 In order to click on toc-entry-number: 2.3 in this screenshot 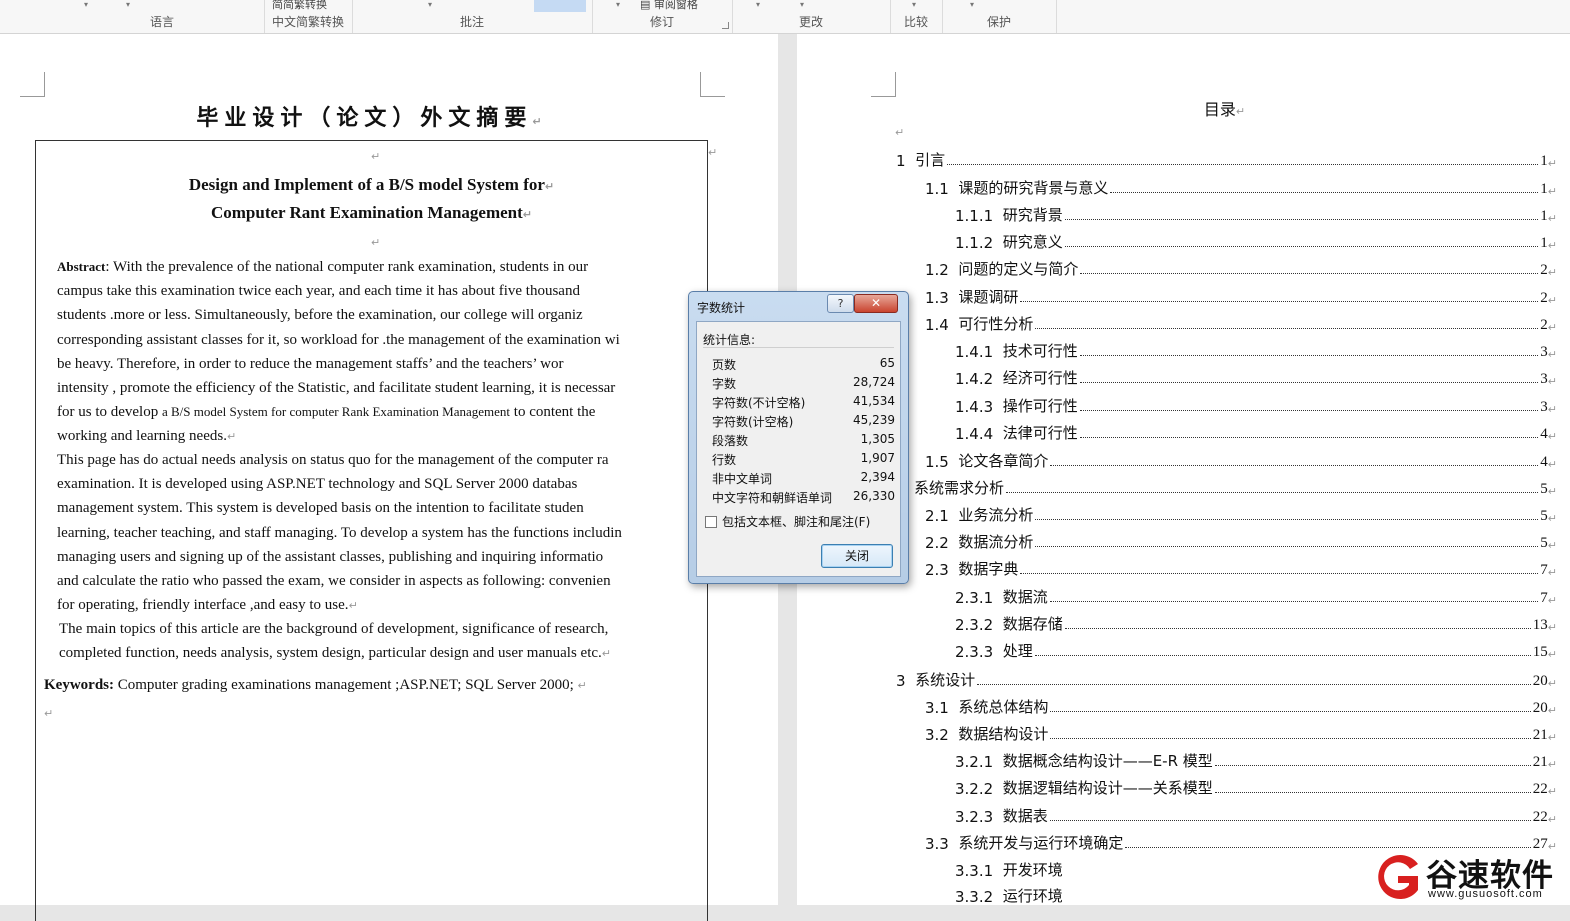, I will do `click(942, 570)`.